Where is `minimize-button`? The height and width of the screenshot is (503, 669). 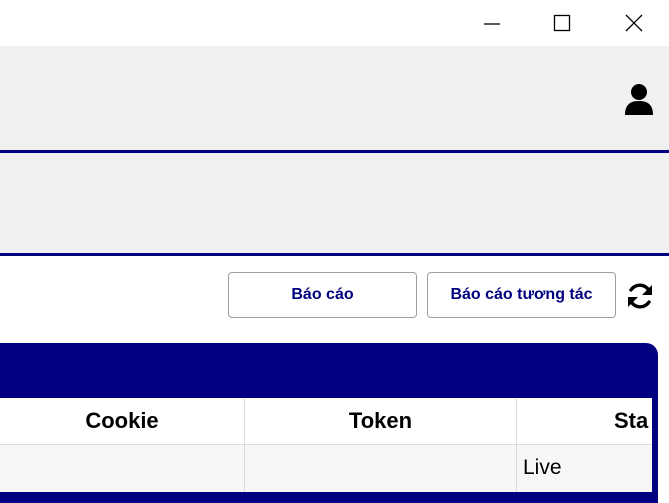 minimize-button is located at coordinates (492, 23).